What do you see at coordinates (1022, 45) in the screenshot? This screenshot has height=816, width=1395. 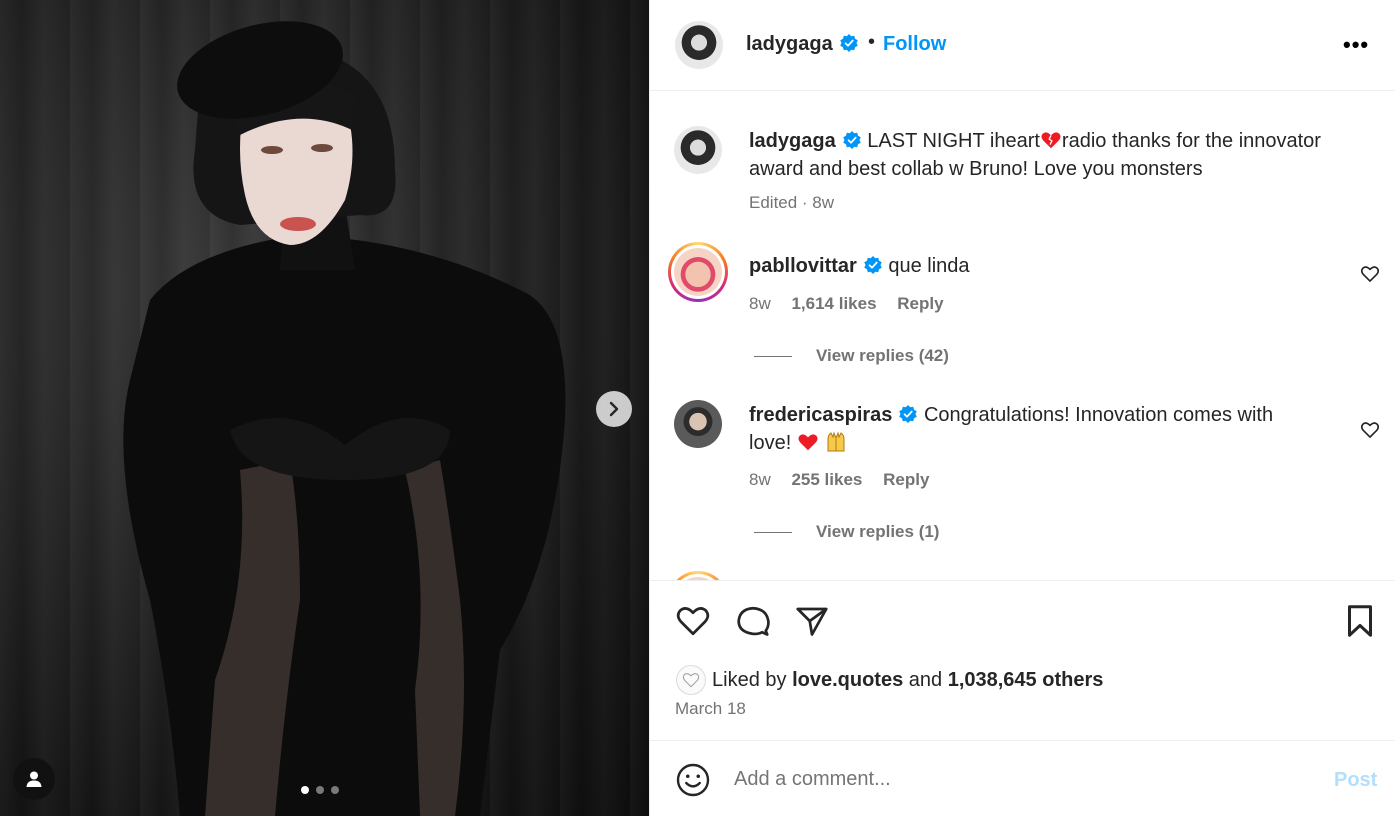 I see `post-header: ladygaga • Follow •••` at bounding box center [1022, 45].